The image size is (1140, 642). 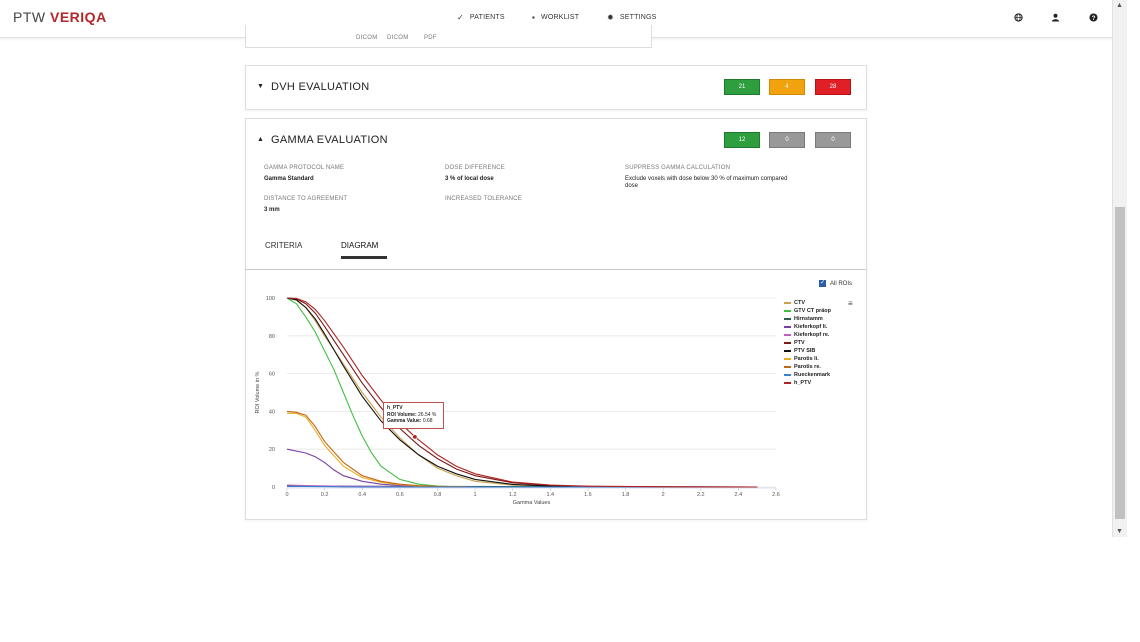 I want to click on active-tab-indicator, so click(x=364, y=257).